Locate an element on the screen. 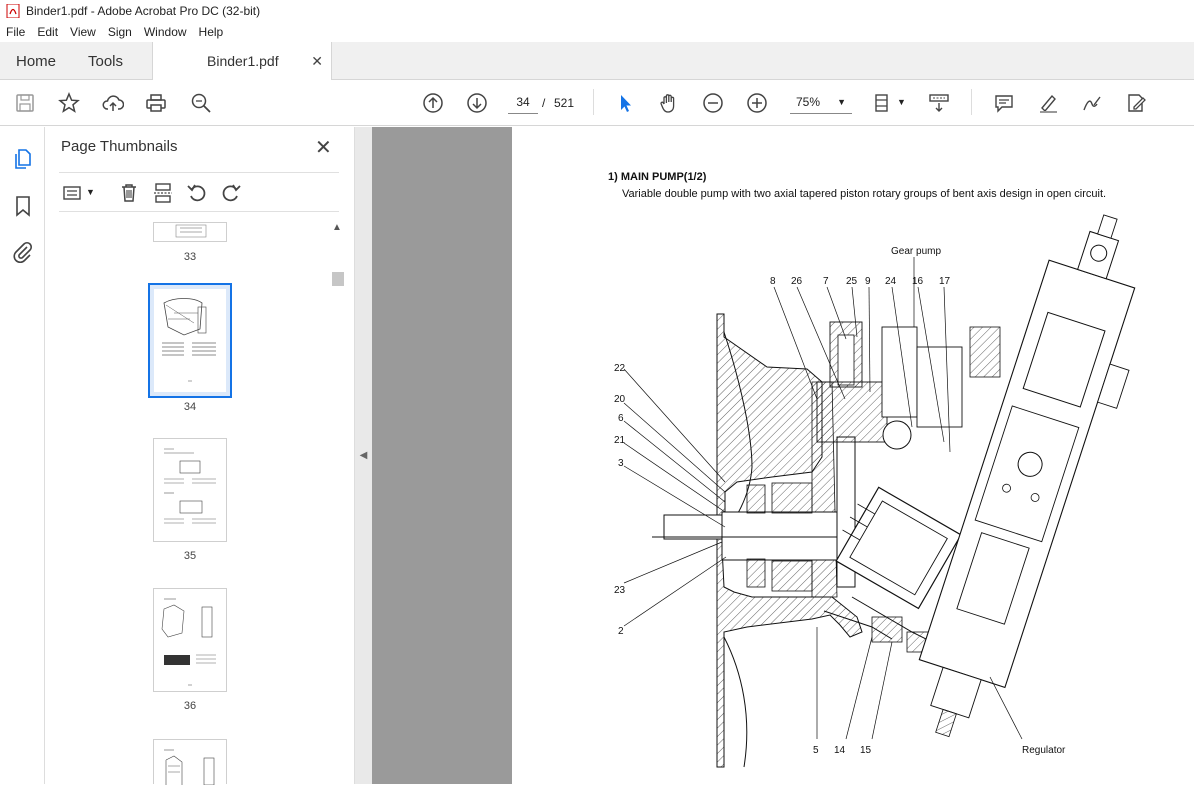  label-regulator: Regulator is located at coordinates (1044, 750).